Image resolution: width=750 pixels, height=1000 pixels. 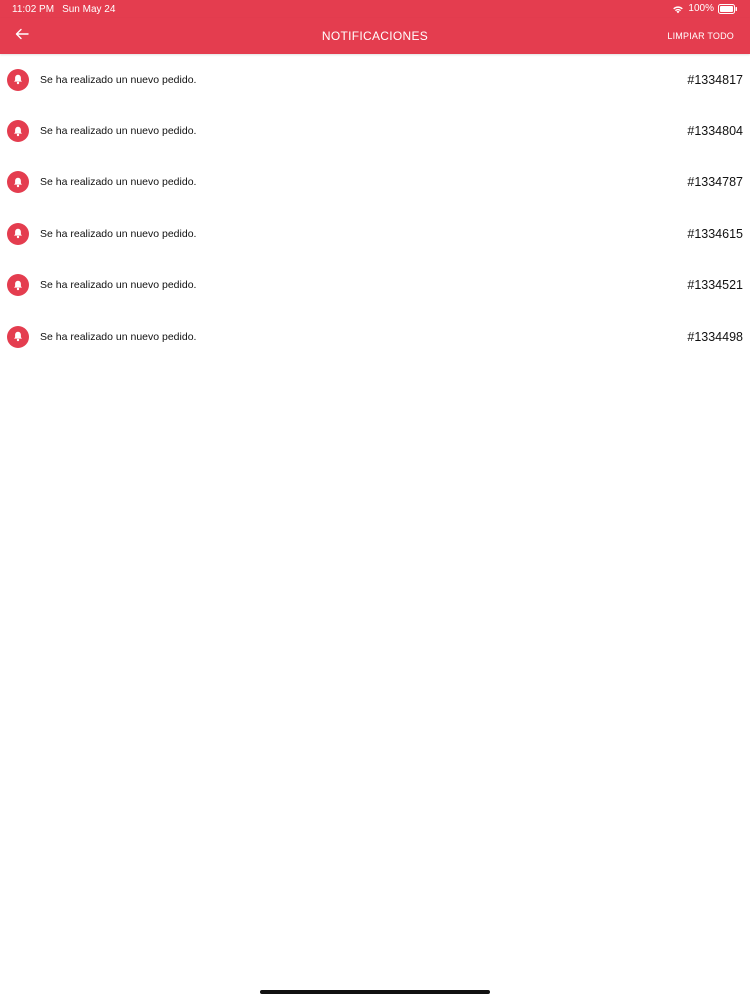 I want to click on order-number: #1334804, so click(x=715, y=131).